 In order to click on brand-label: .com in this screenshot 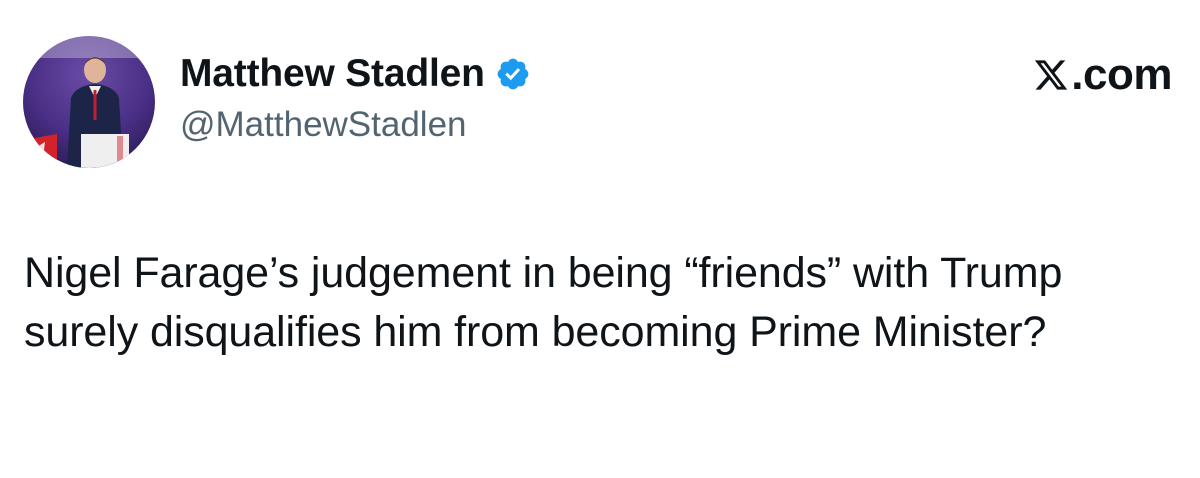, I will do `click(1102, 74)`.